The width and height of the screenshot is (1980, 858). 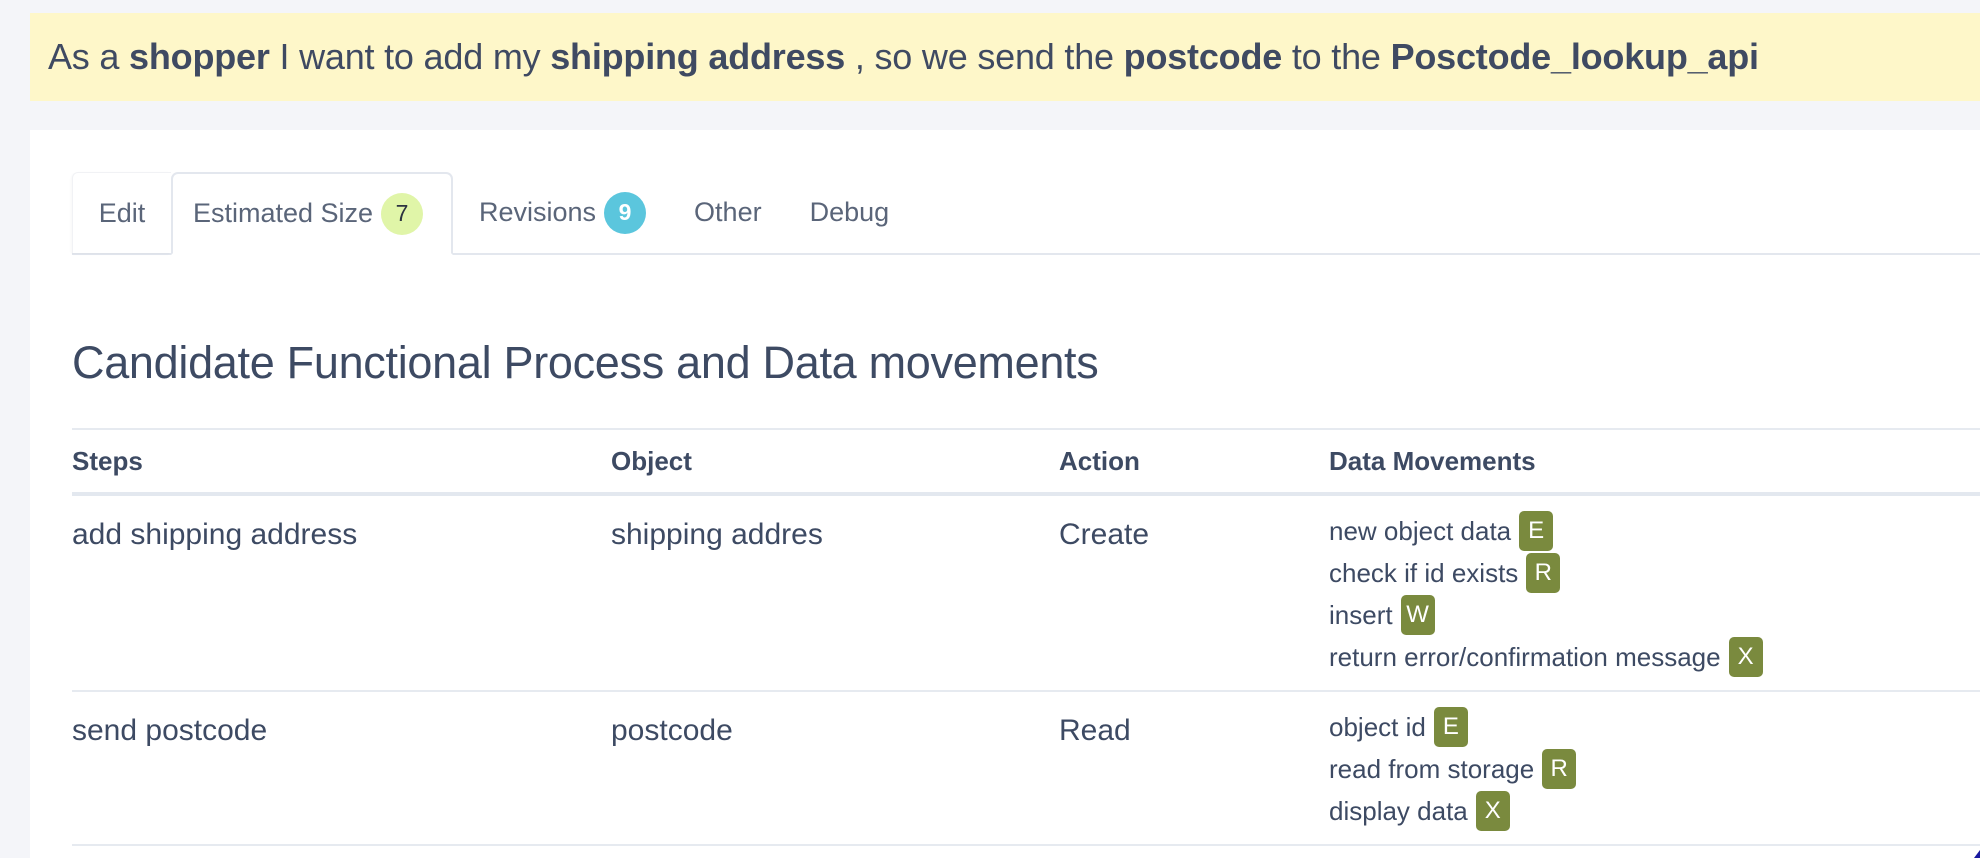 What do you see at coordinates (984, 56) in the screenshot?
I see `story-segment: , so we send the` at bounding box center [984, 56].